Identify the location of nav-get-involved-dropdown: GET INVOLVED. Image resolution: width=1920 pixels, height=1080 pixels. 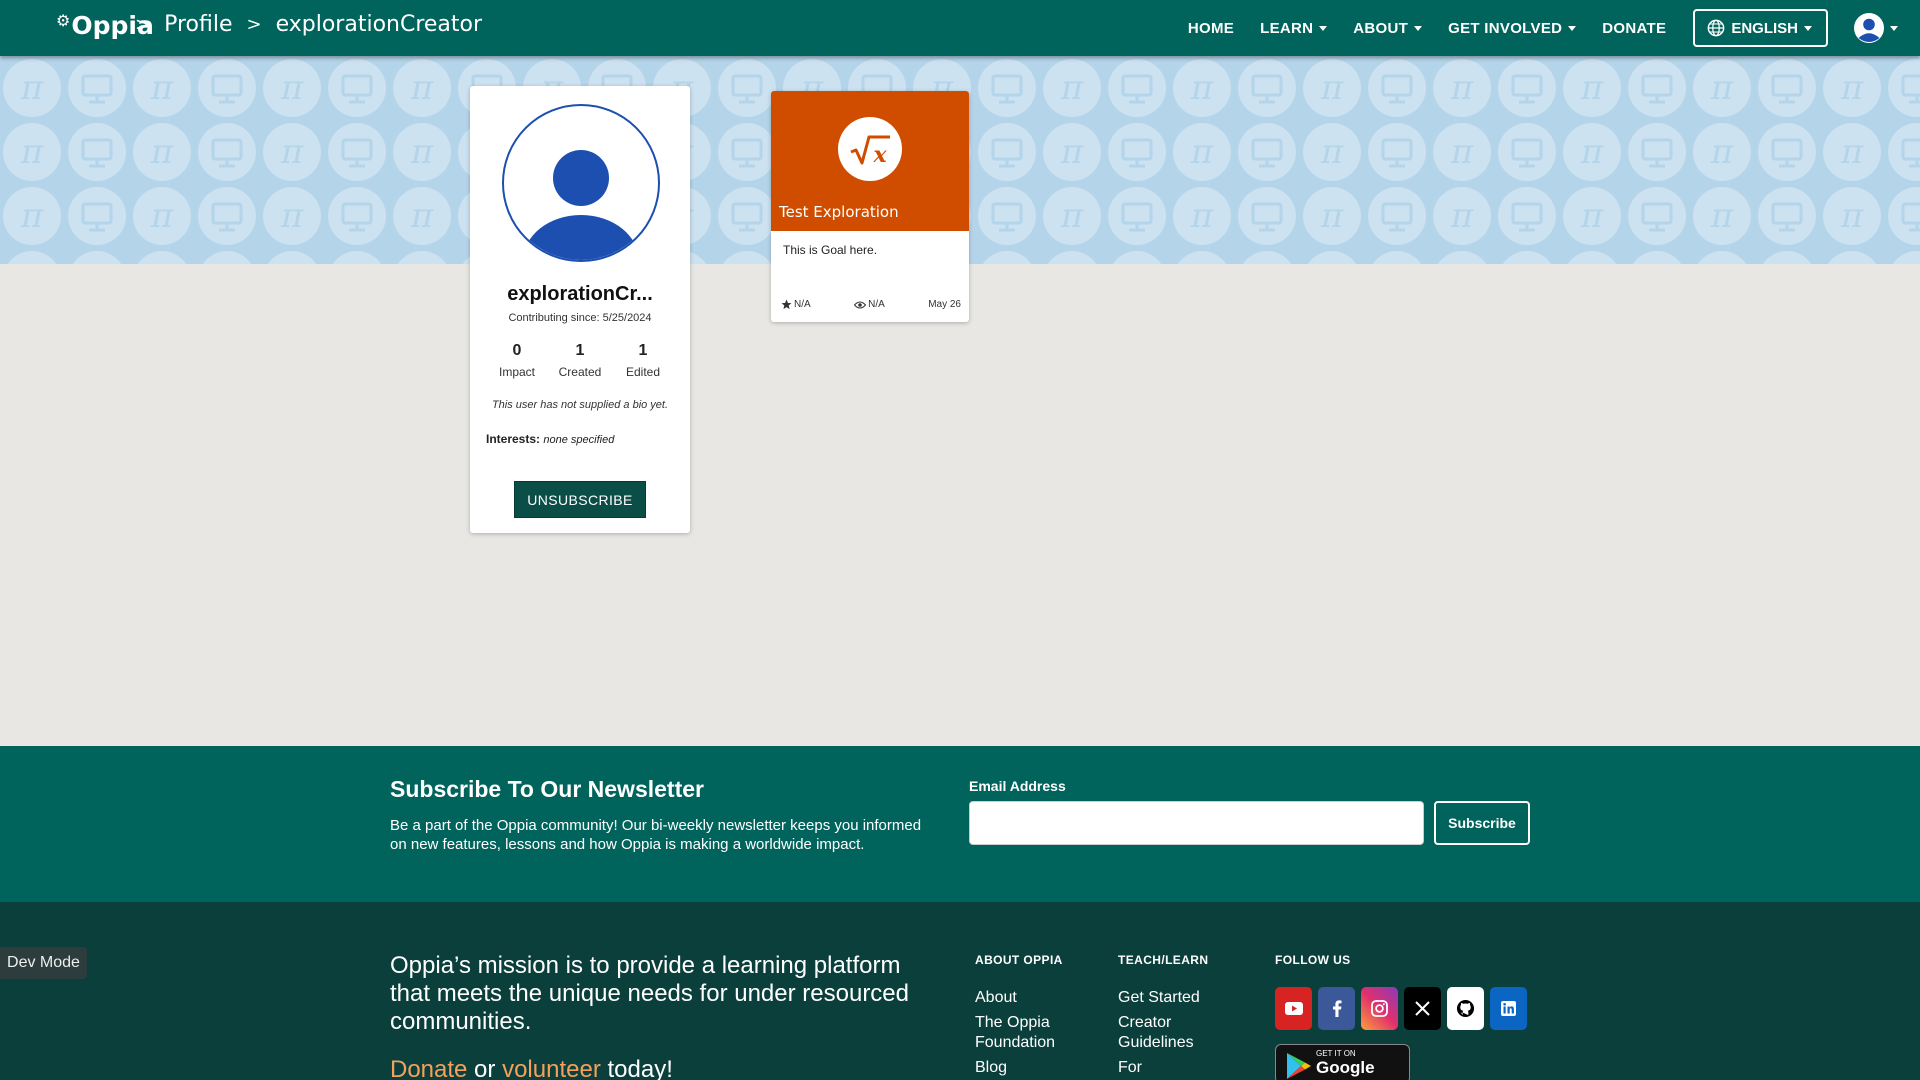
(1512, 28).